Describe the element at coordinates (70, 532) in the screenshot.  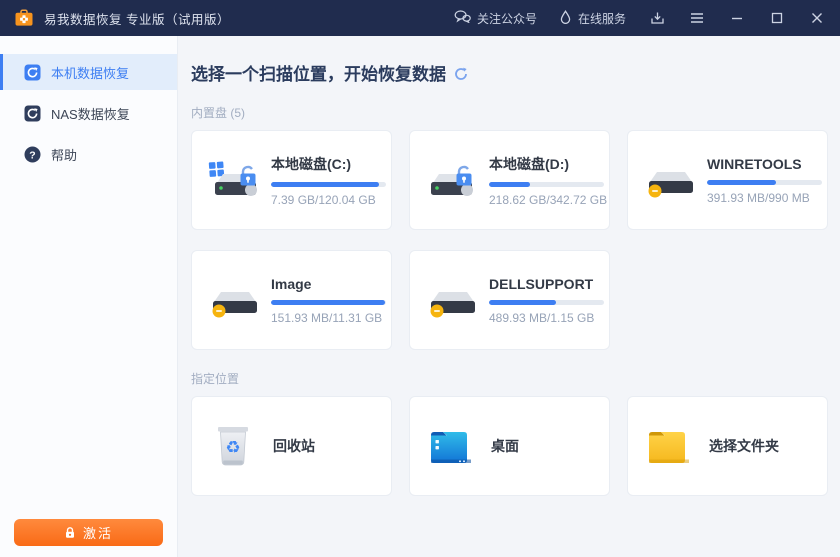
I see `lock-icon` at that location.